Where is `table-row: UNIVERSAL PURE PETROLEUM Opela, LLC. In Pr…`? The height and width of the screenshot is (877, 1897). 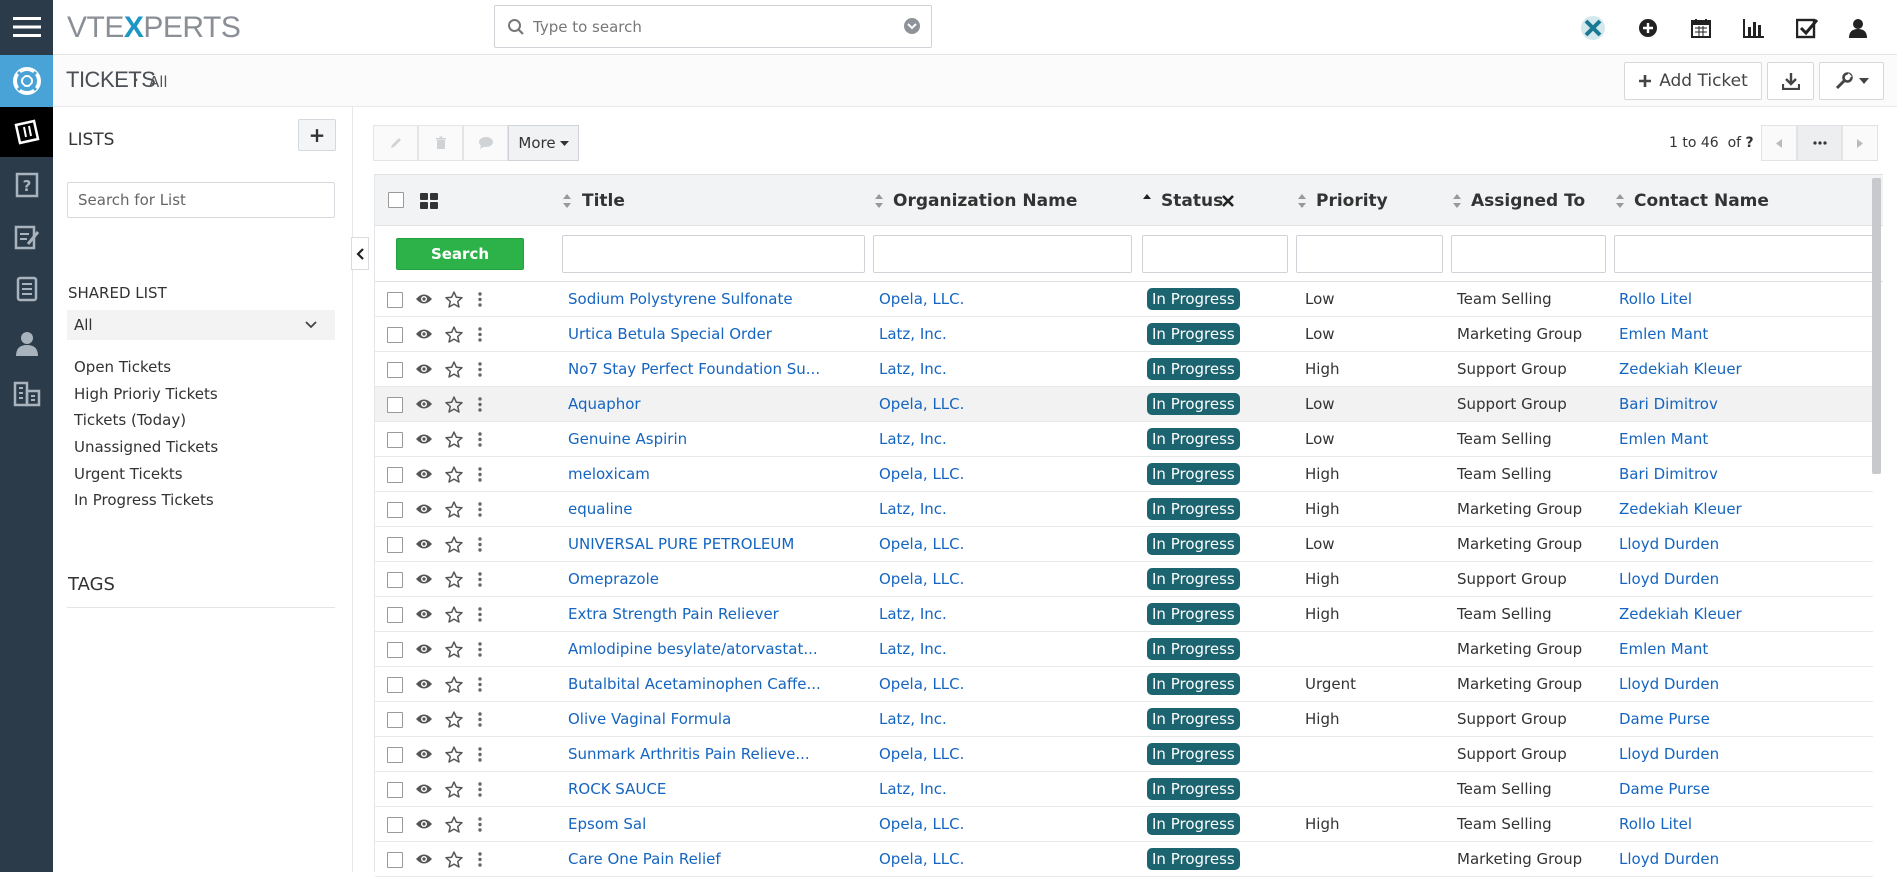 table-row: UNIVERSAL PURE PETROLEUM Opela, LLC. In Pr… is located at coordinates (1124, 544).